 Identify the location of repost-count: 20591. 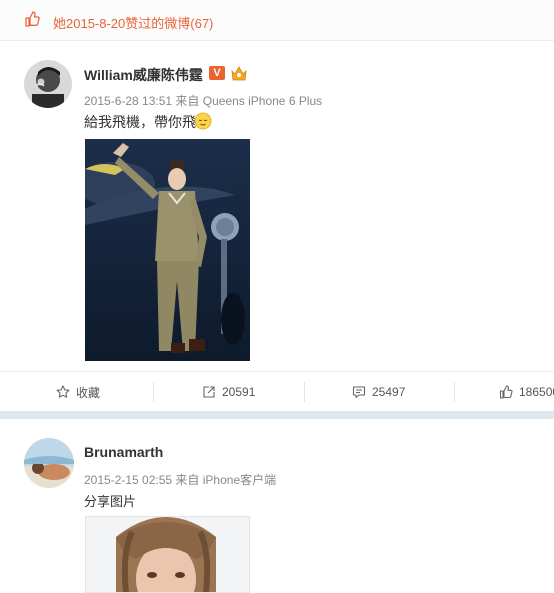
(239, 392).